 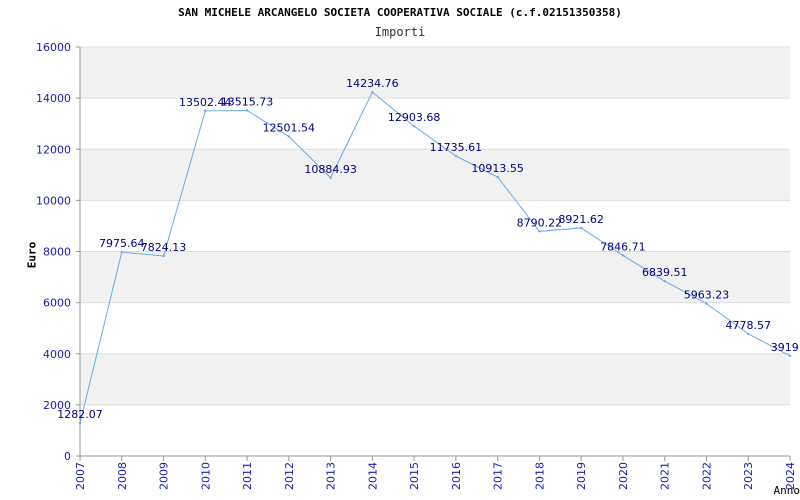 I want to click on y-tick-label: 10000, so click(x=53, y=200).